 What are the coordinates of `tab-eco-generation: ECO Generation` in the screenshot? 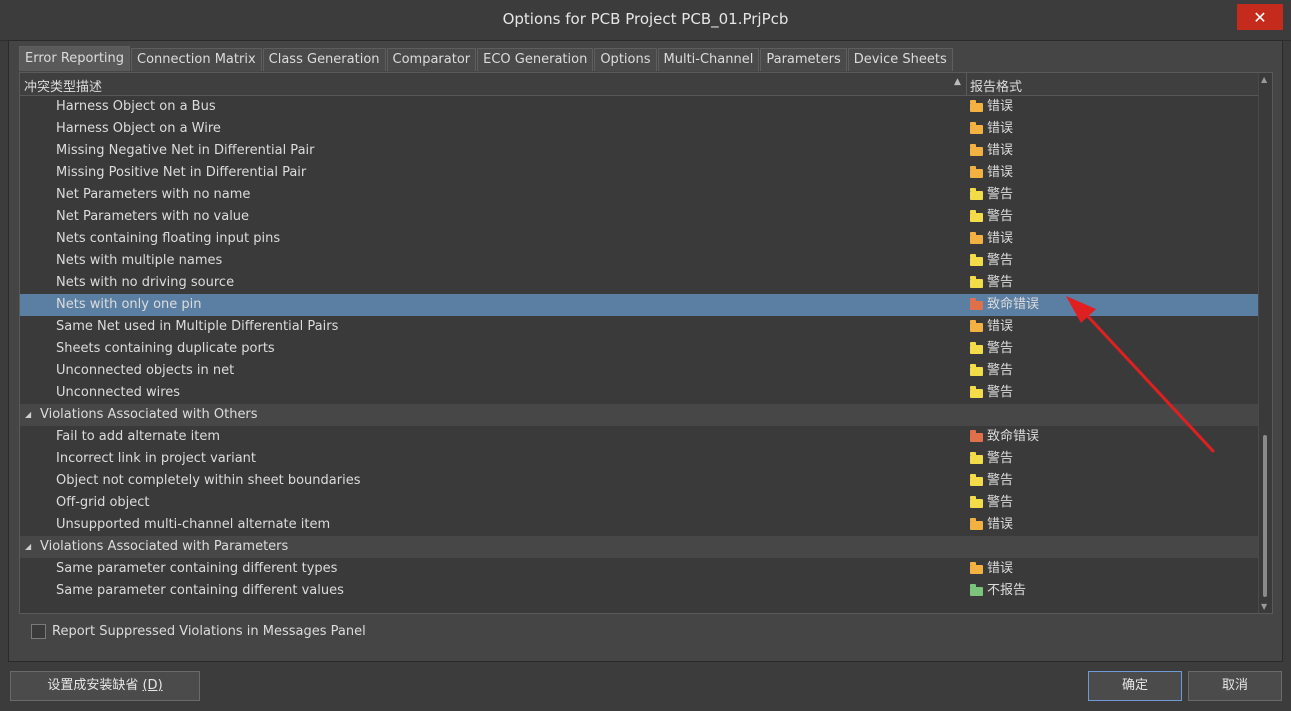 It's located at (535, 59).